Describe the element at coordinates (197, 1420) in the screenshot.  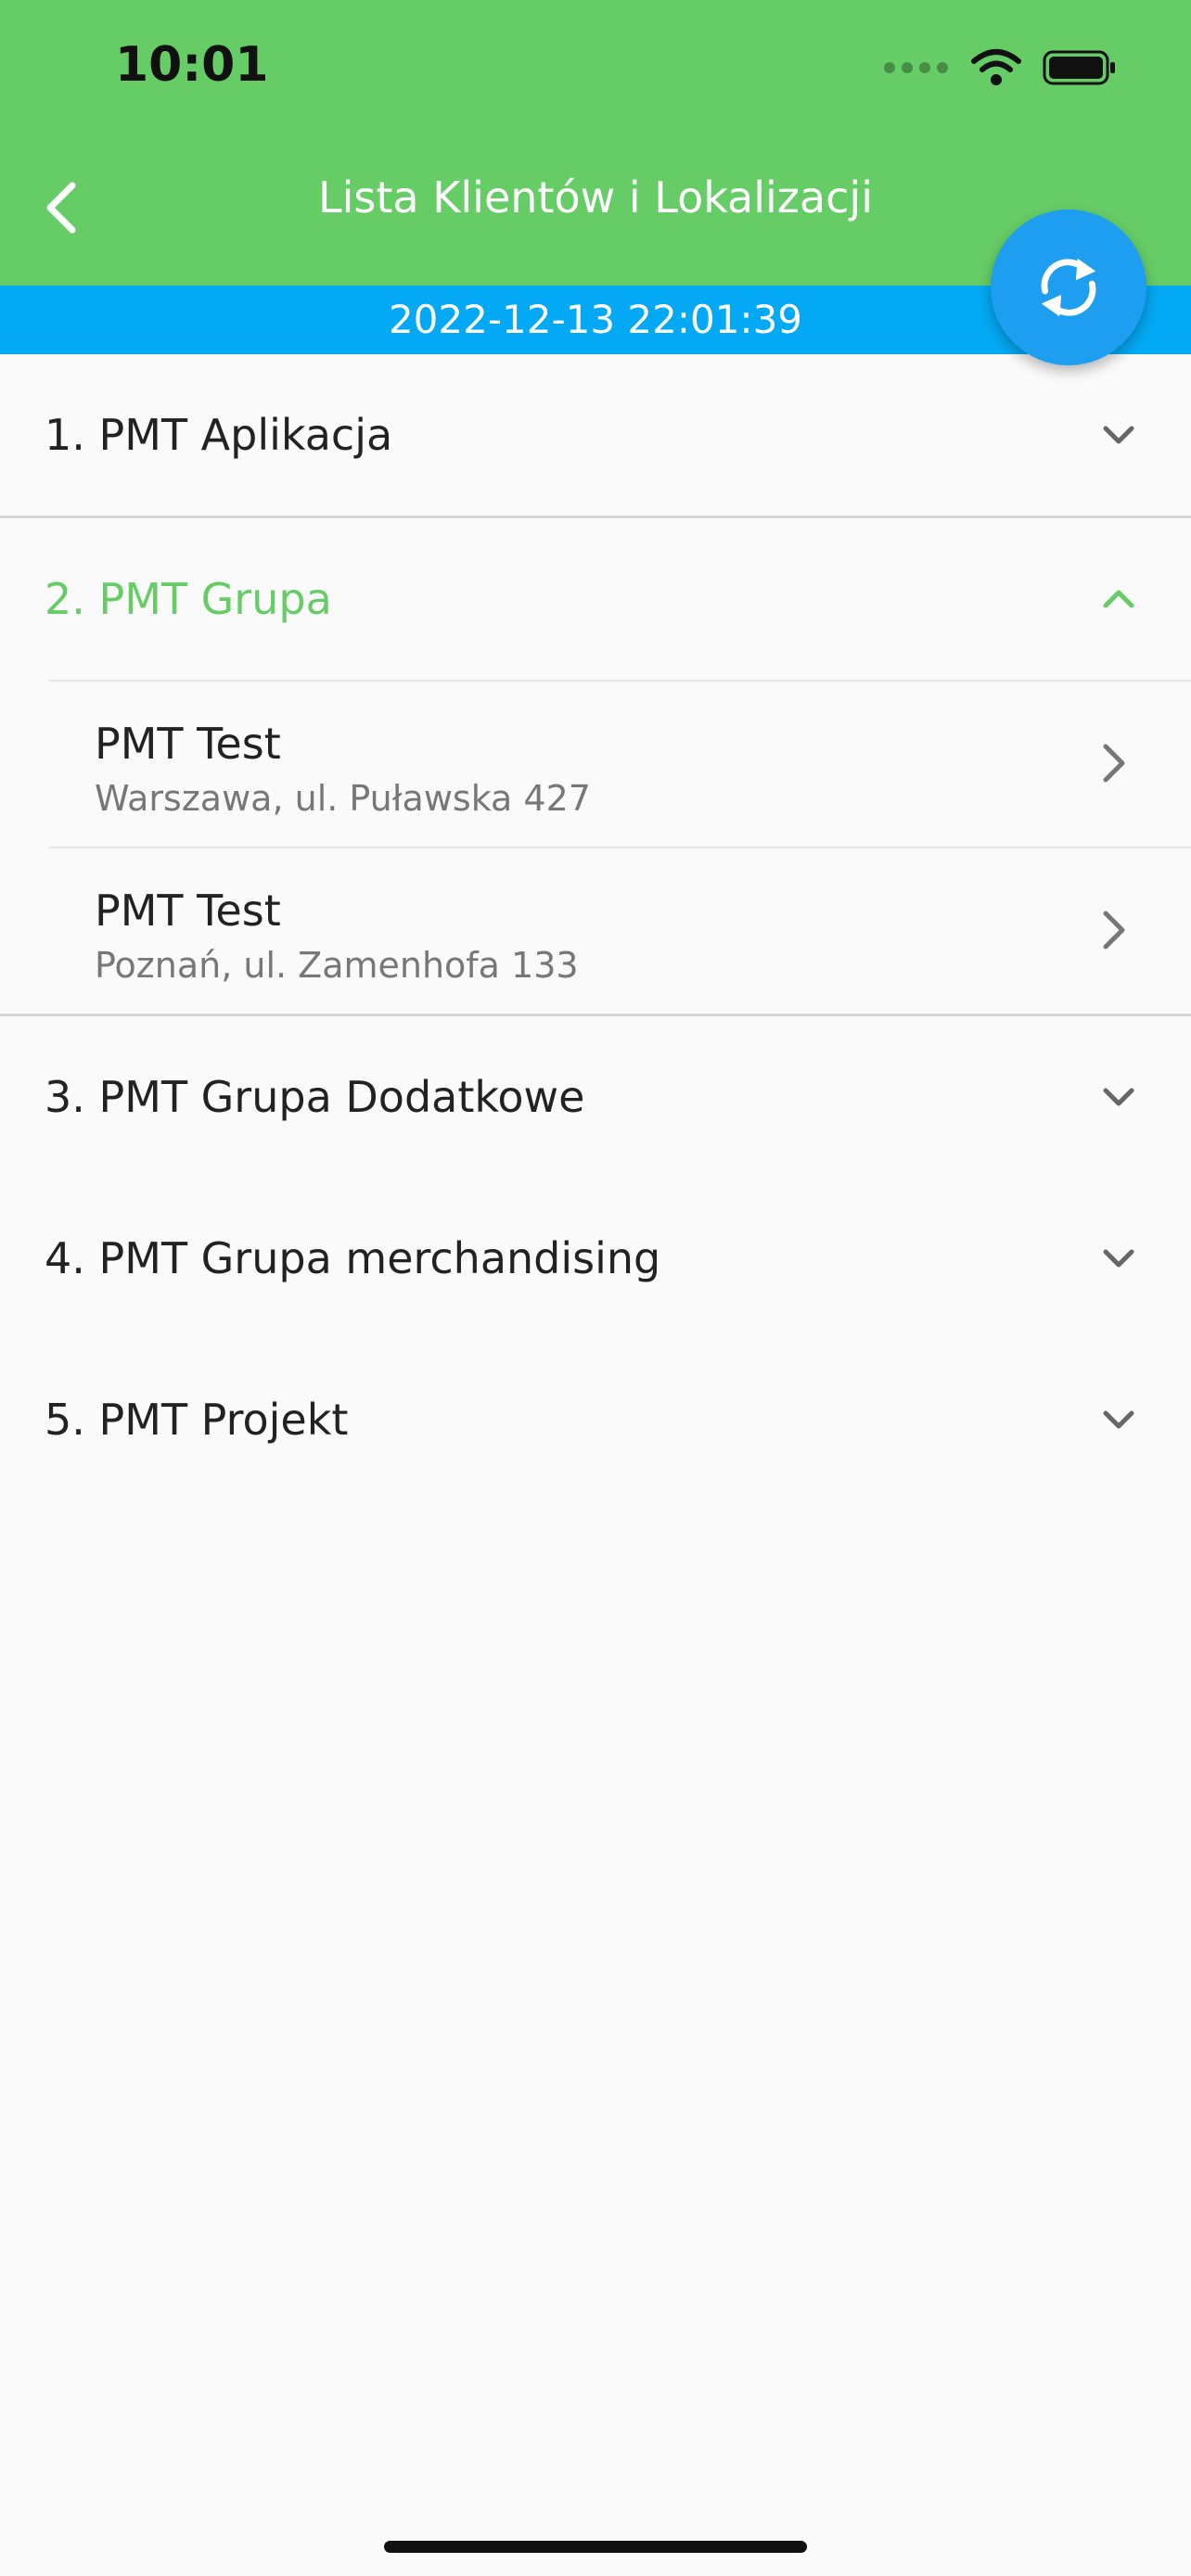
I see `group-title: 5. PMT Projekt` at that location.